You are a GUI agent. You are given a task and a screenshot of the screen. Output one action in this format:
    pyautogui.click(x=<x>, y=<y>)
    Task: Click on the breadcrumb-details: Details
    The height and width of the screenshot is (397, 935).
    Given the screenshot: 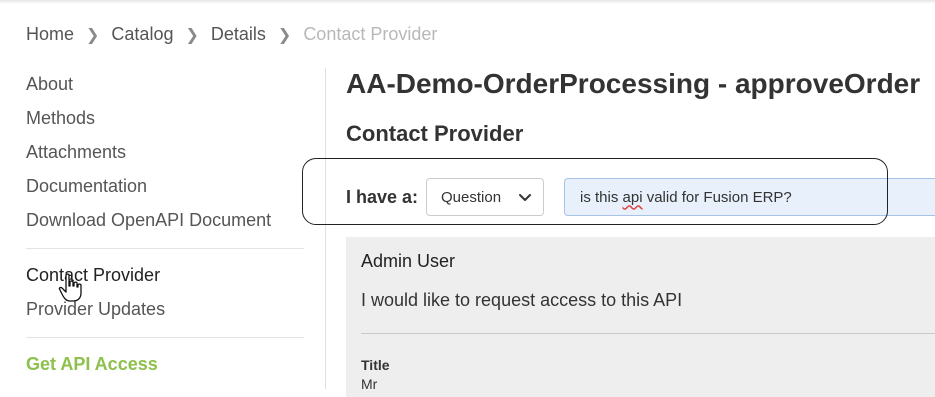 What is the action you would take?
    pyautogui.click(x=238, y=34)
    